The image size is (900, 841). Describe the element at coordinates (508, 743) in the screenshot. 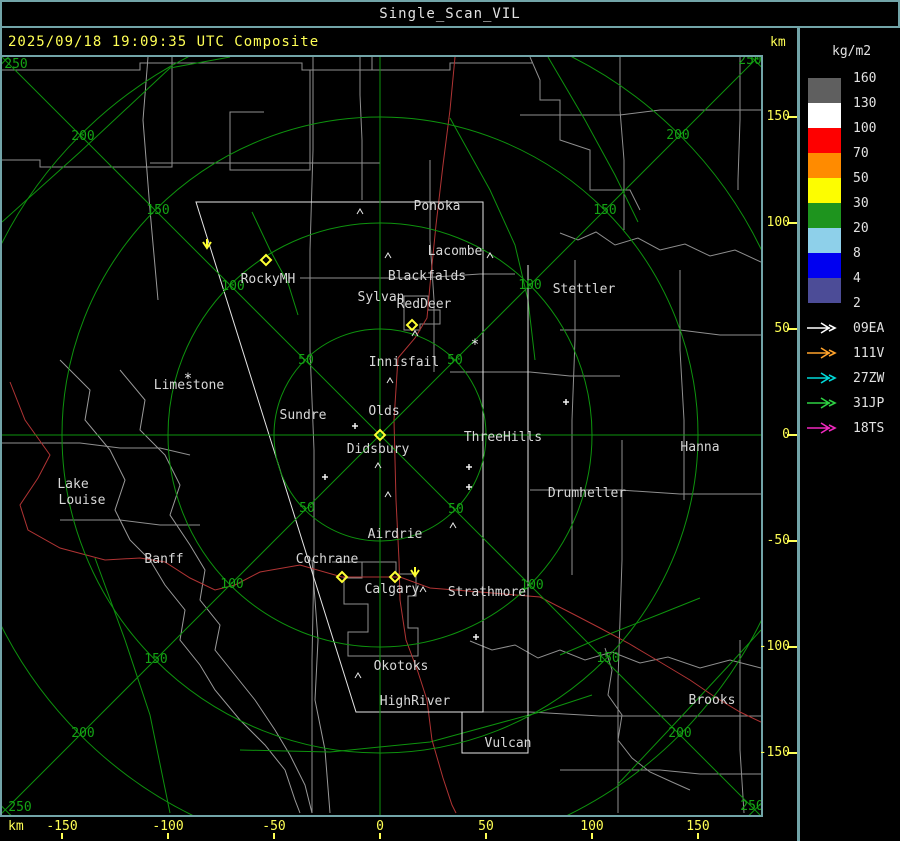

I see `town-label-vulcan: Vulcan` at that location.